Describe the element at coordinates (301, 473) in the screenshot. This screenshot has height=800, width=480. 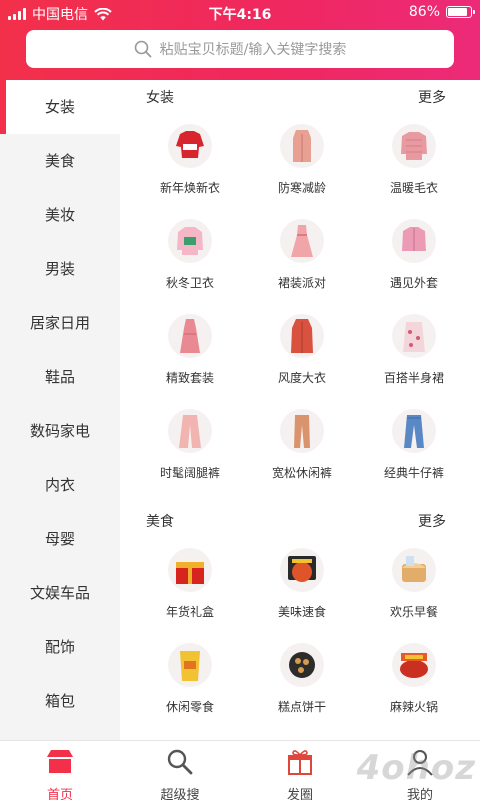
I see `subcategory-label: 宽松休闲裤` at that location.